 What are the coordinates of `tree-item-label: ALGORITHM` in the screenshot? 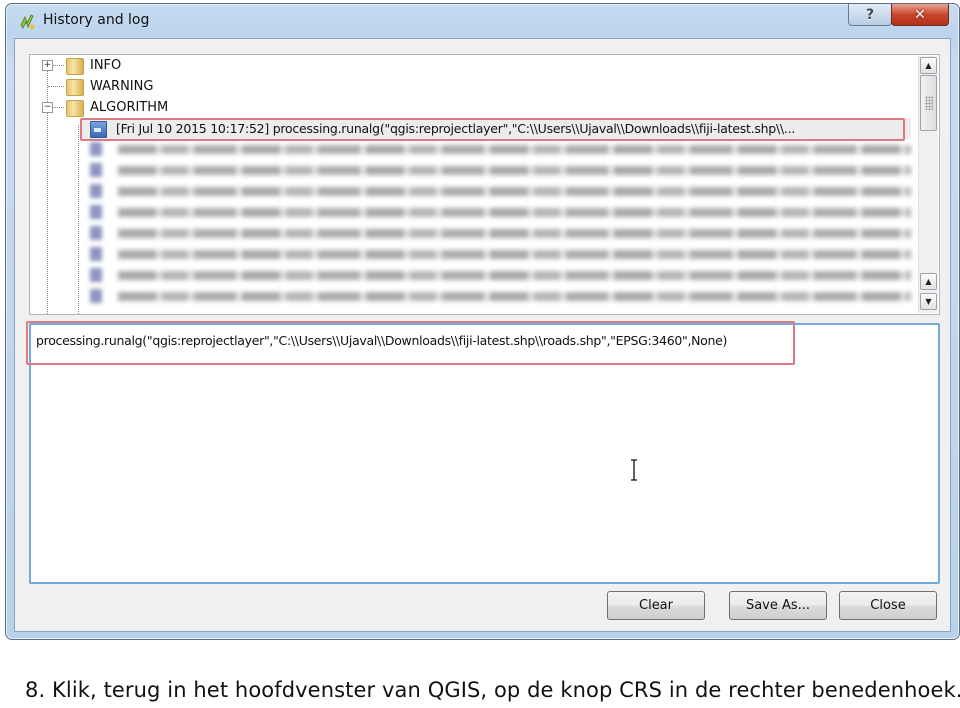 It's located at (129, 107).